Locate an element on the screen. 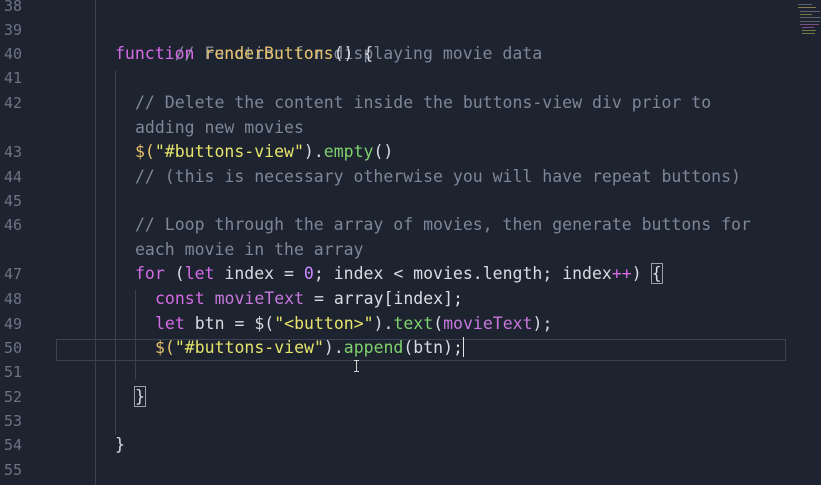 Image resolution: width=821 pixels, height=485 pixels. string: "<button>" is located at coordinates (324, 323).